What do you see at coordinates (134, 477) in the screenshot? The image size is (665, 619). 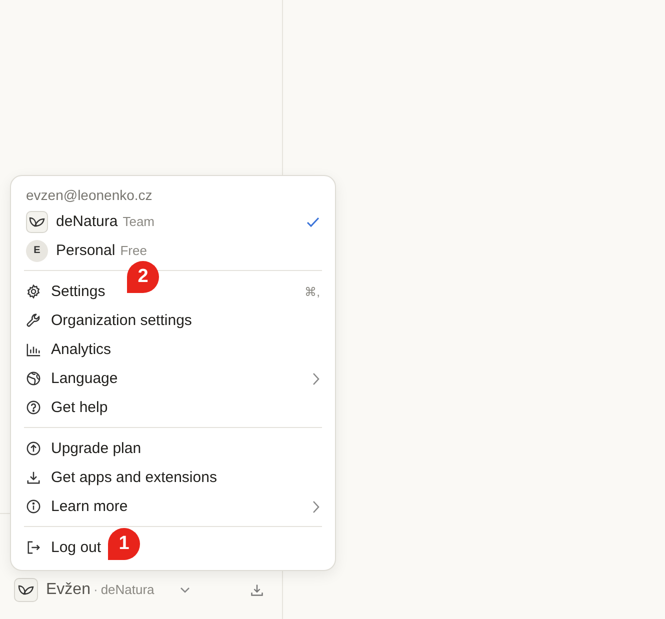 I see `menu-item-label: Get apps and extensions` at bounding box center [134, 477].